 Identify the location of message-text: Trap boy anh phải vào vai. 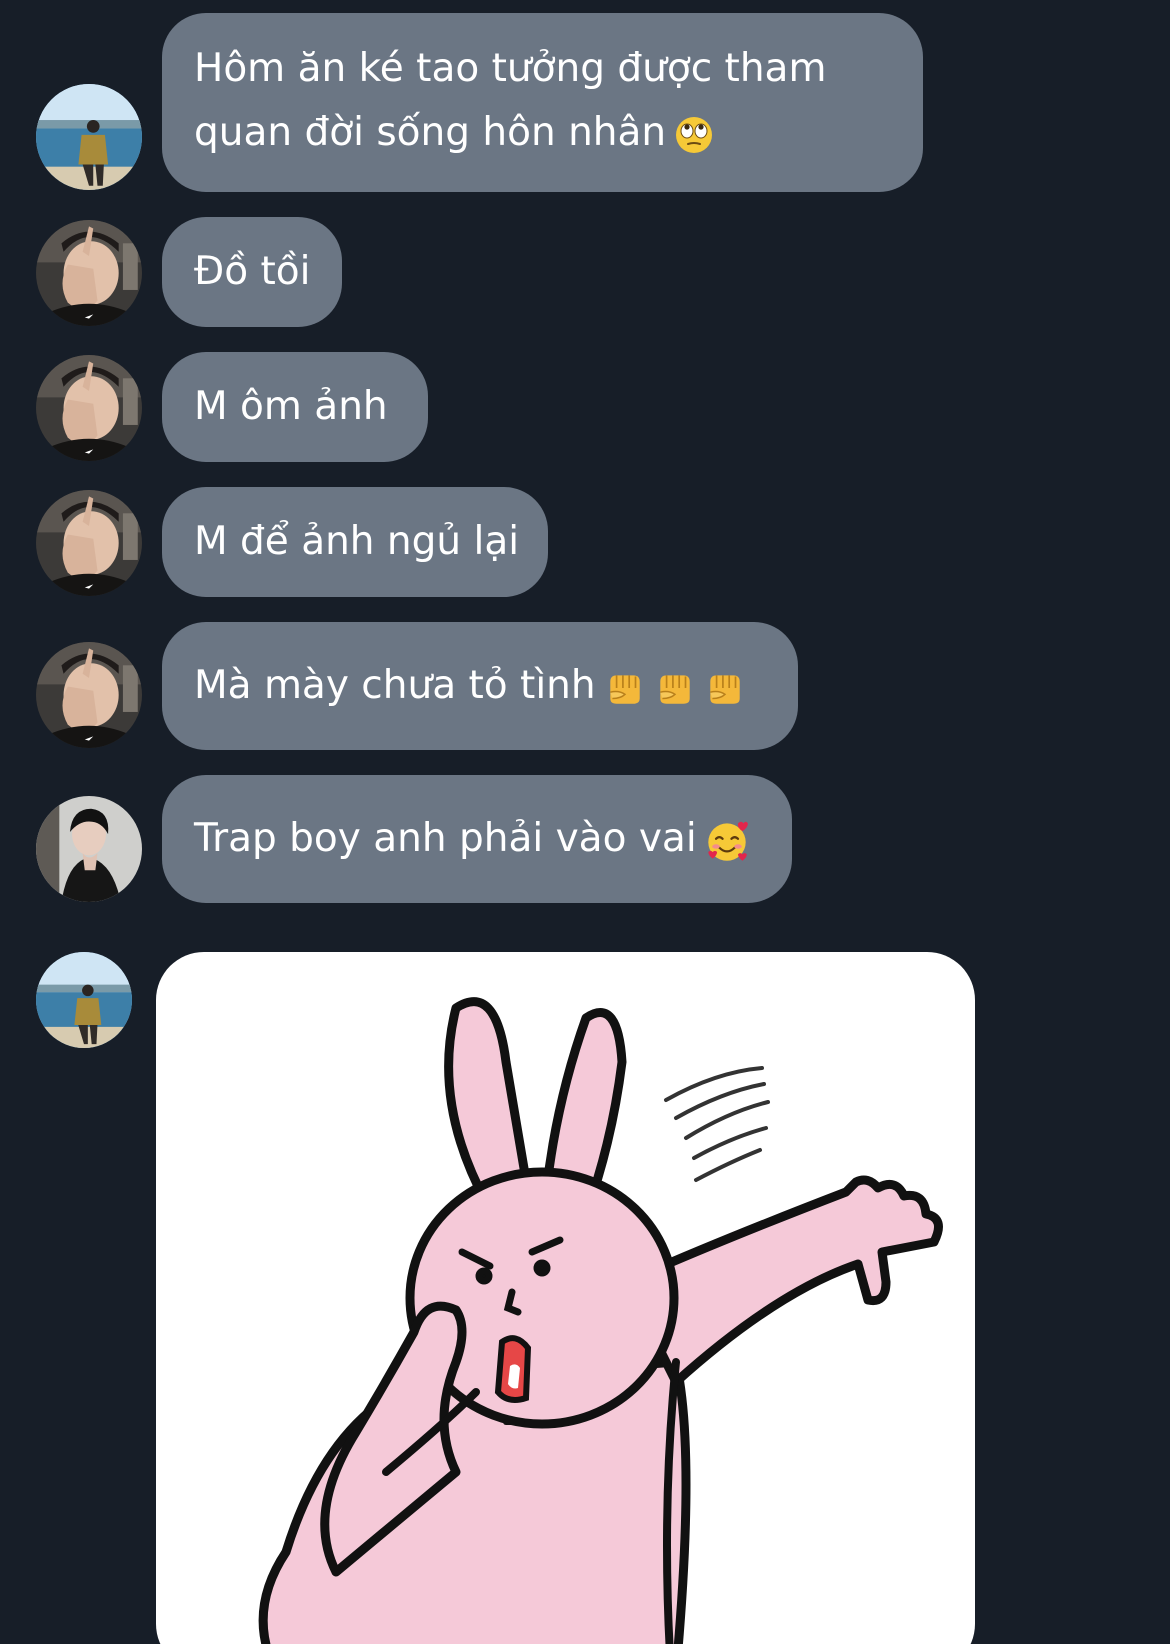
(445, 838).